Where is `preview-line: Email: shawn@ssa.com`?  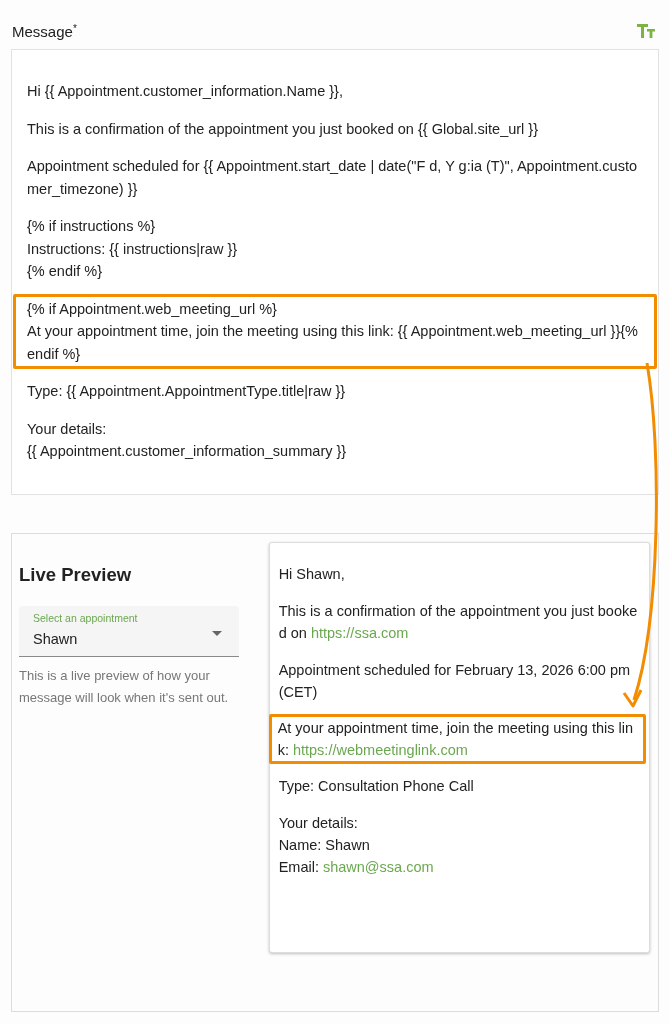
preview-line: Email: shawn@ssa.com is located at coordinates (356, 867).